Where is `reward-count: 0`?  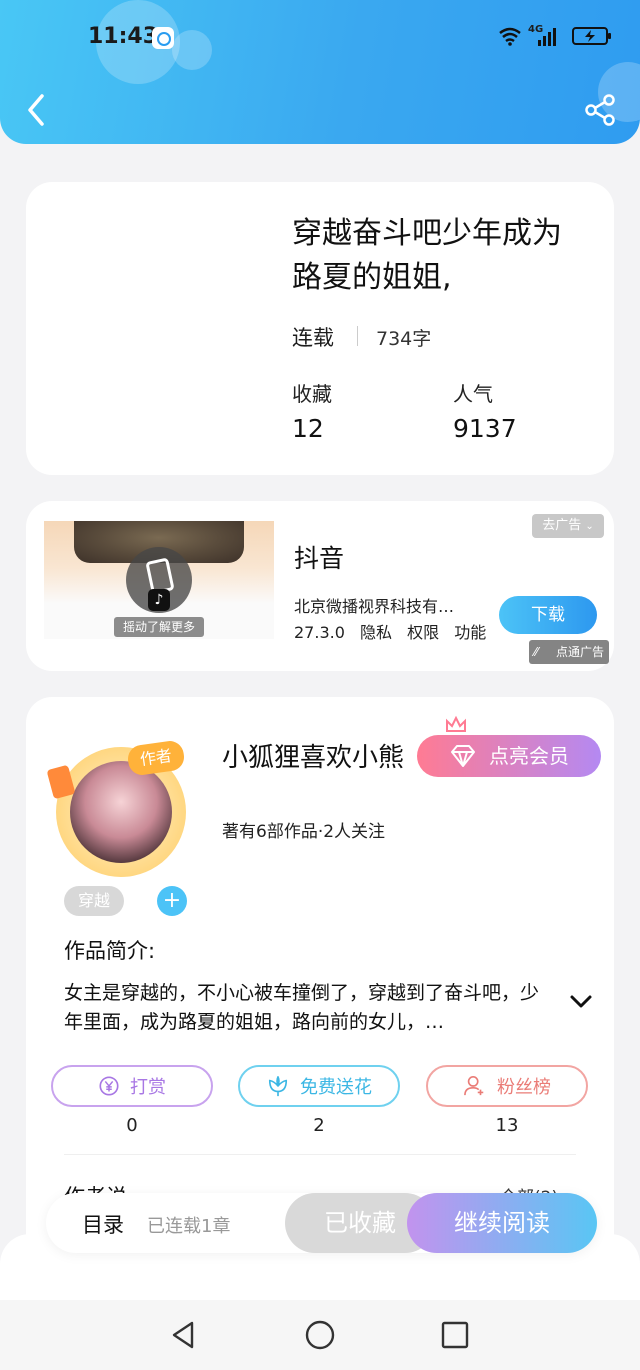
reward-count: 0 is located at coordinates (132, 1125).